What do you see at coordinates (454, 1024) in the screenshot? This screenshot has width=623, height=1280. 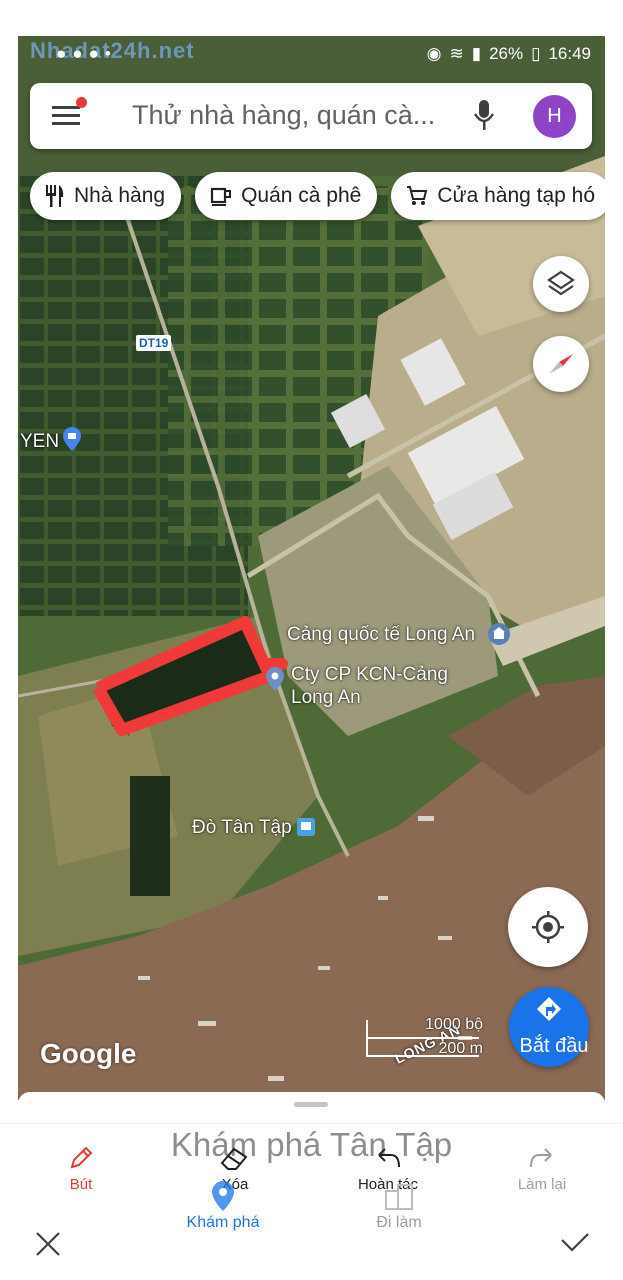 I see `scale-imperial: 1000 bộ` at bounding box center [454, 1024].